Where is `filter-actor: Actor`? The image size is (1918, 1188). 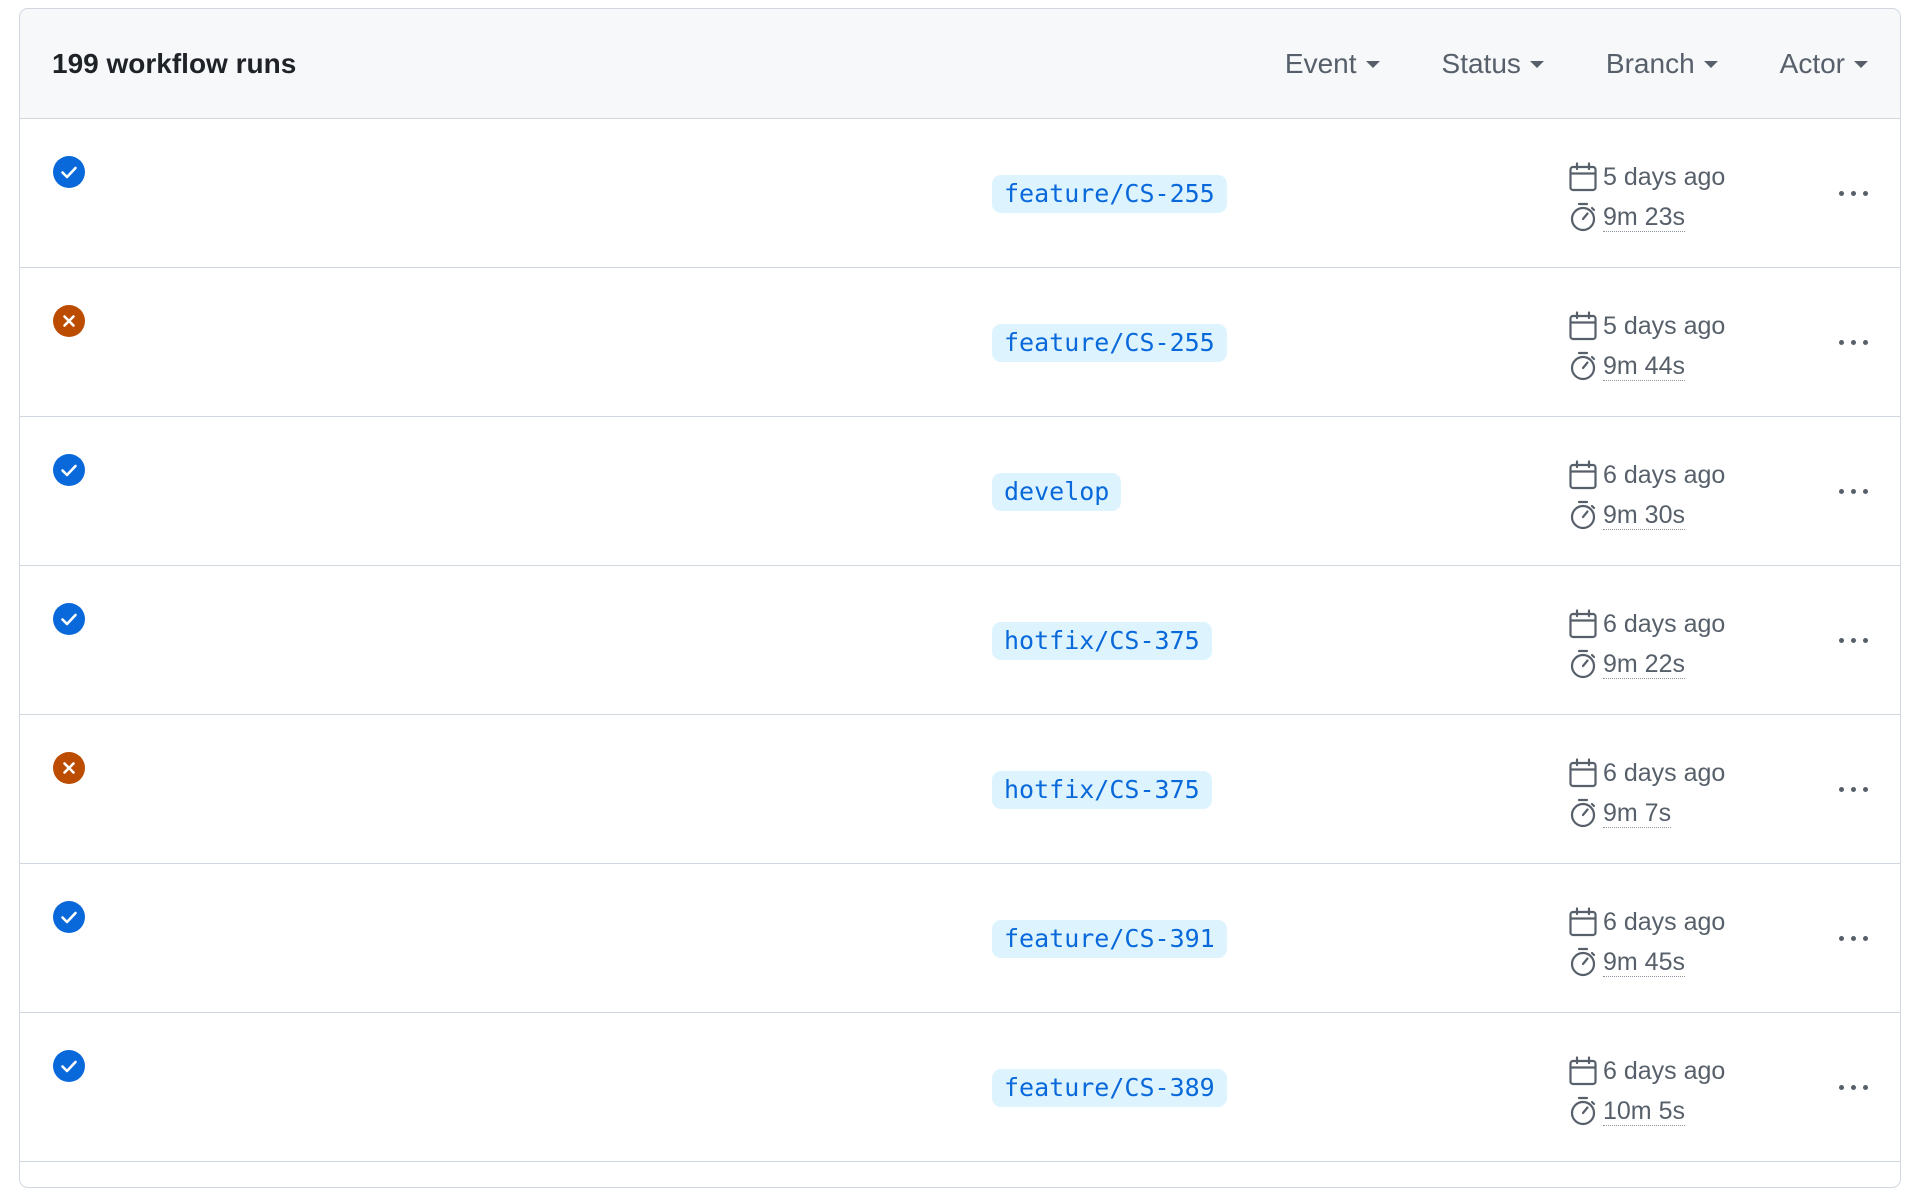 filter-actor: Actor is located at coordinates (1824, 64).